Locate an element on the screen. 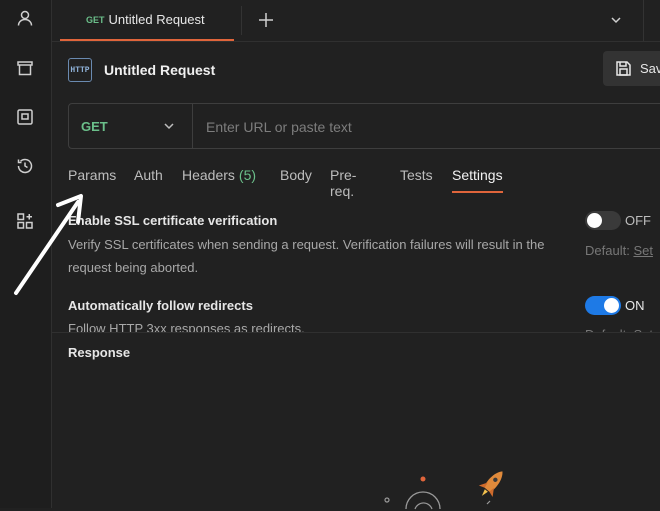 The height and width of the screenshot is (511, 660). setting-title: Automatically follow redirects is located at coordinates (160, 305).